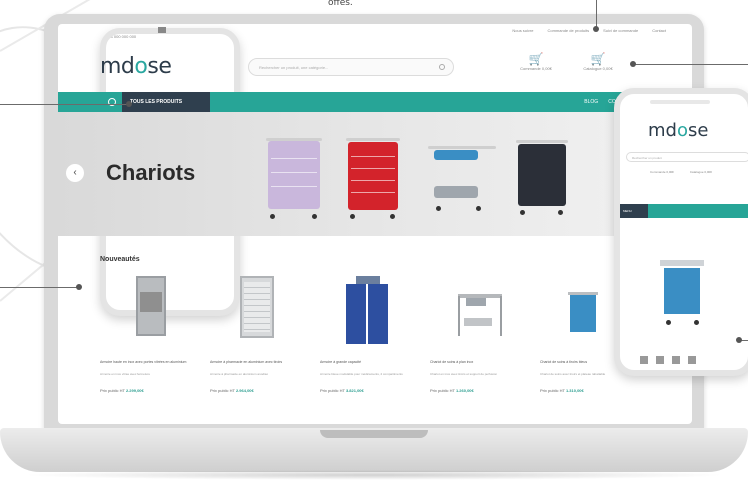  I want to click on phone-search-input: Rechercher un produit, so click(687, 157).